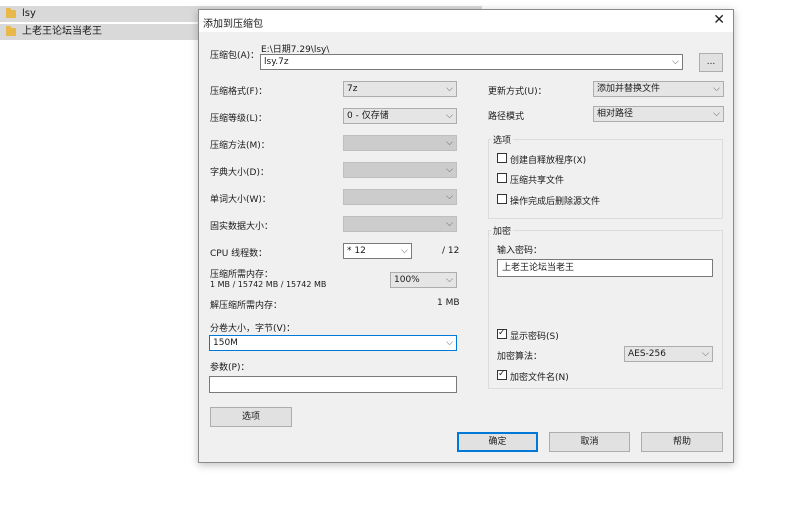  What do you see at coordinates (242, 275) in the screenshot?
I see `mem-label: 压缩所需内存：` at bounding box center [242, 275].